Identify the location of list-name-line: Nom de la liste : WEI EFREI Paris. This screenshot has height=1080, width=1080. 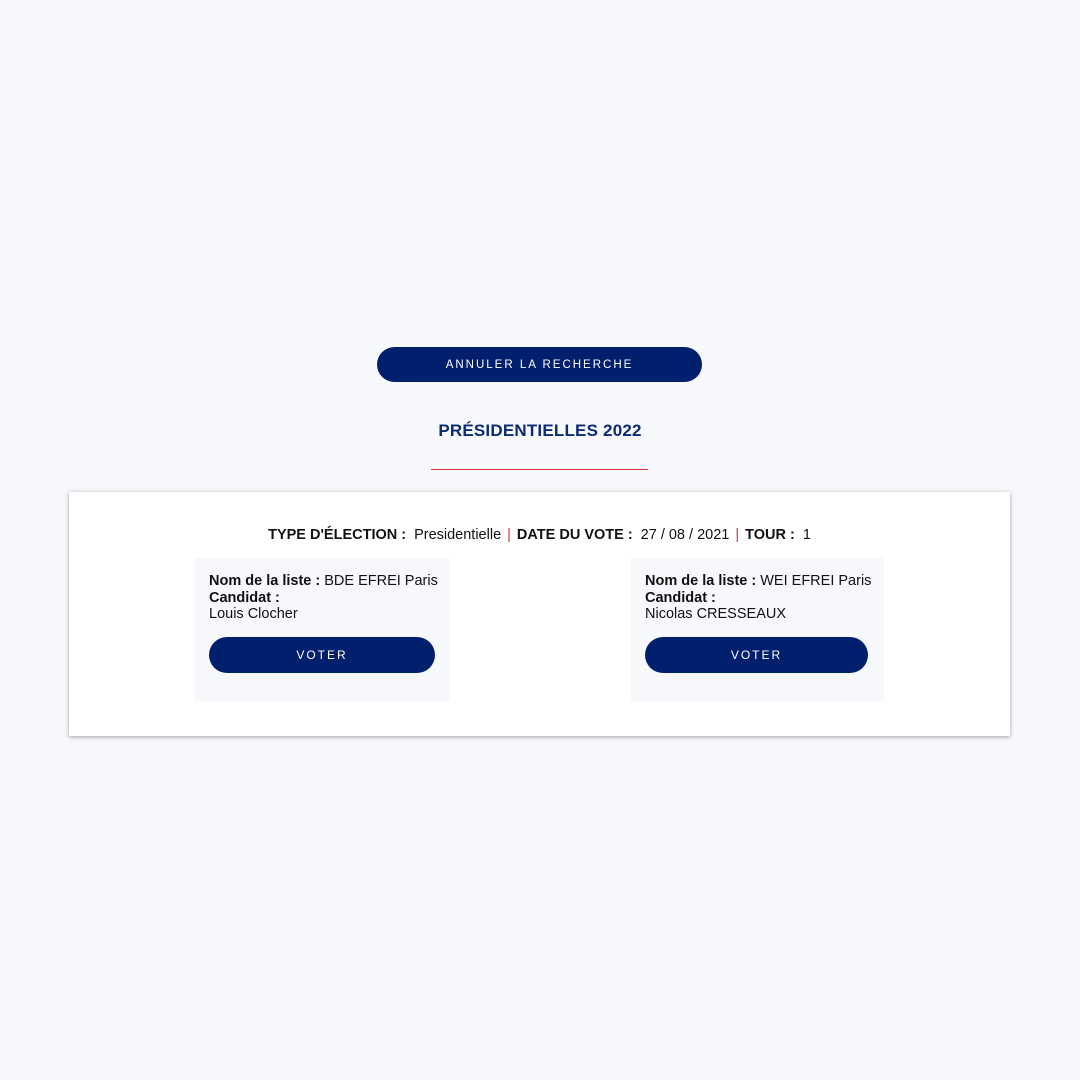
(758, 581).